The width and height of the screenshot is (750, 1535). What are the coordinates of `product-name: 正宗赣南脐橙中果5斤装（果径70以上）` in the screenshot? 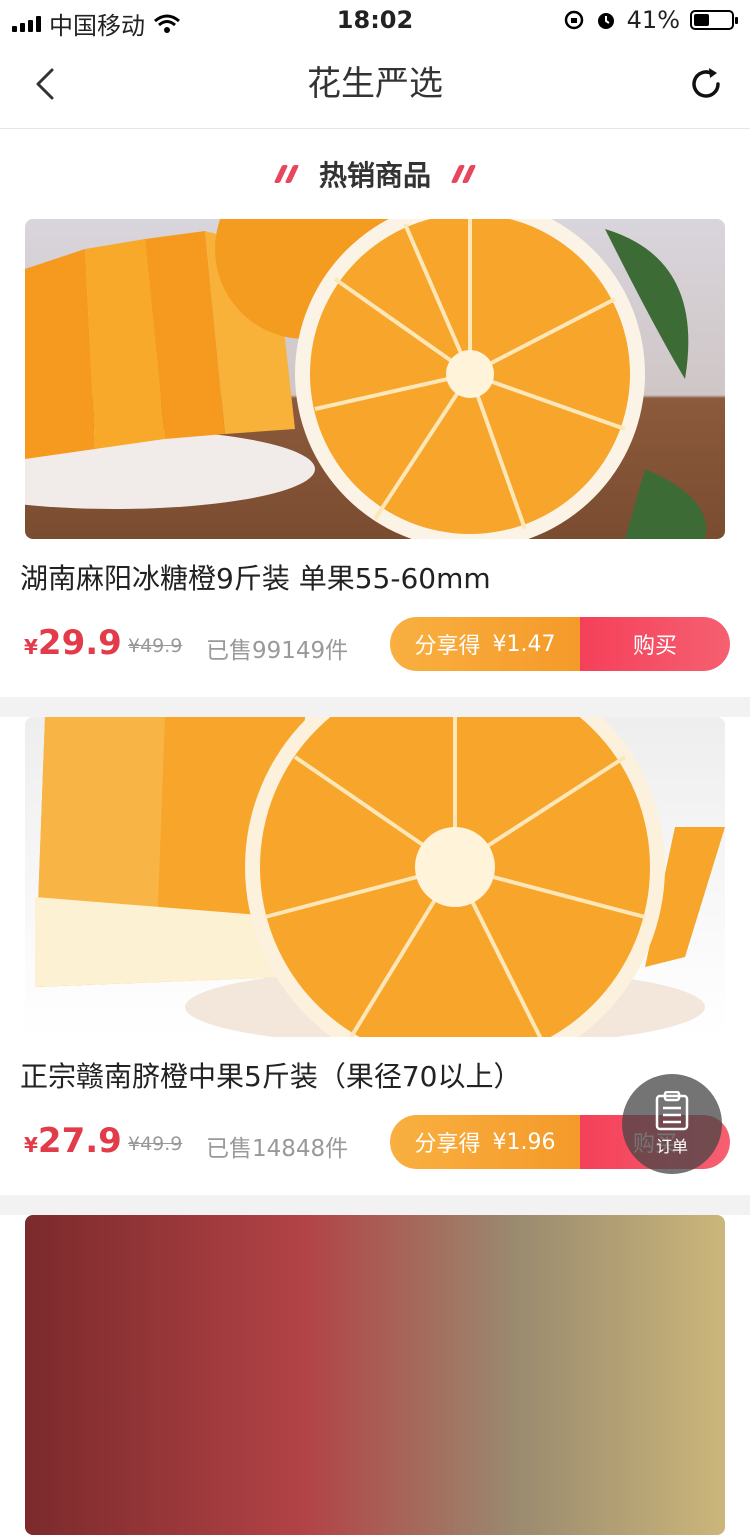 It's located at (375, 1077).